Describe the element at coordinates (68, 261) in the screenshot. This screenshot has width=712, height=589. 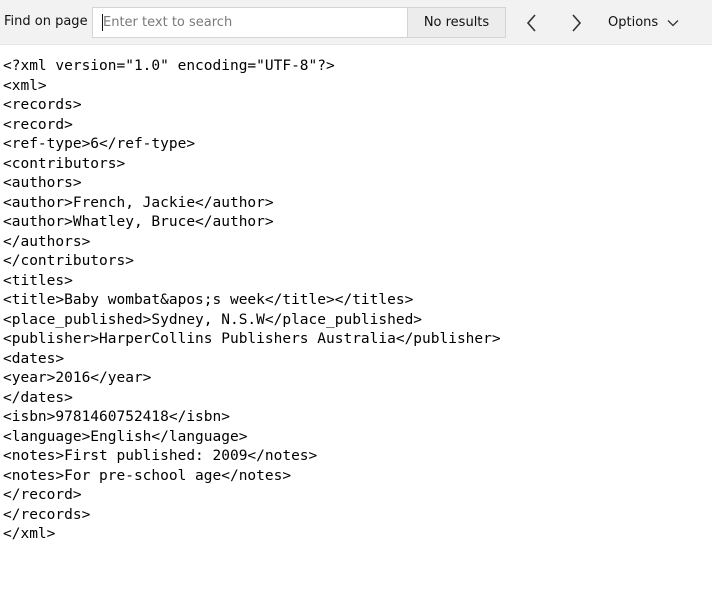
I see `xml-line: </contributors>` at that location.